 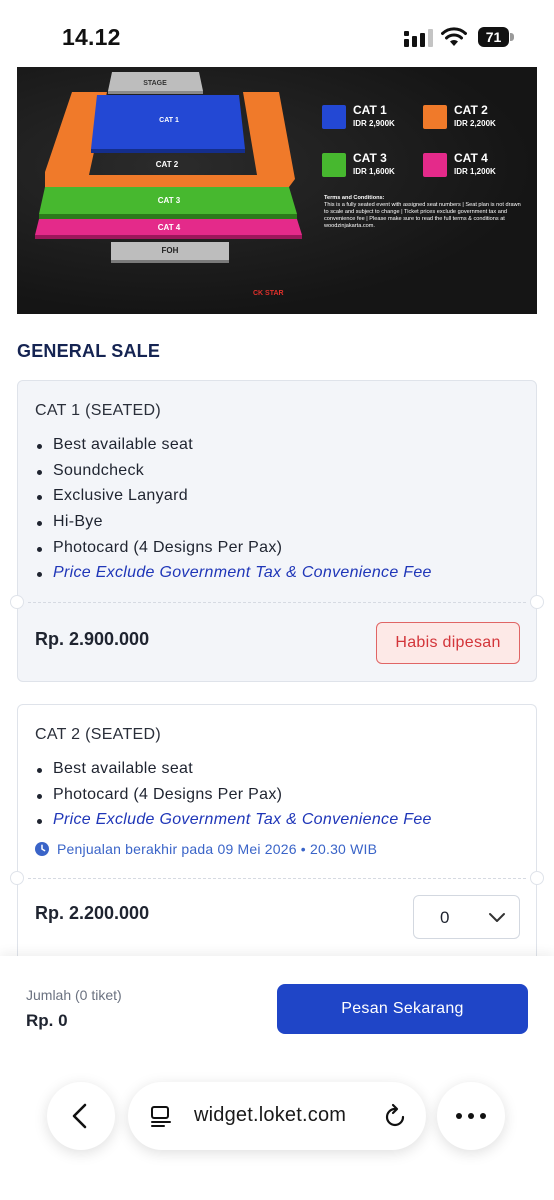 I want to click on cat1-section-label: CAT 1, so click(x=169, y=120).